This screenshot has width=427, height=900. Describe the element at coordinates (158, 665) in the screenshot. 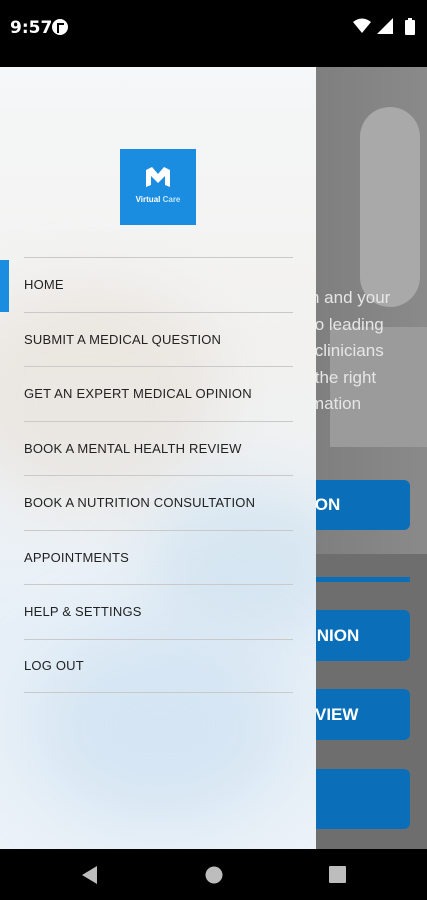

I see `menu-item-log-out: LOG OUT` at that location.